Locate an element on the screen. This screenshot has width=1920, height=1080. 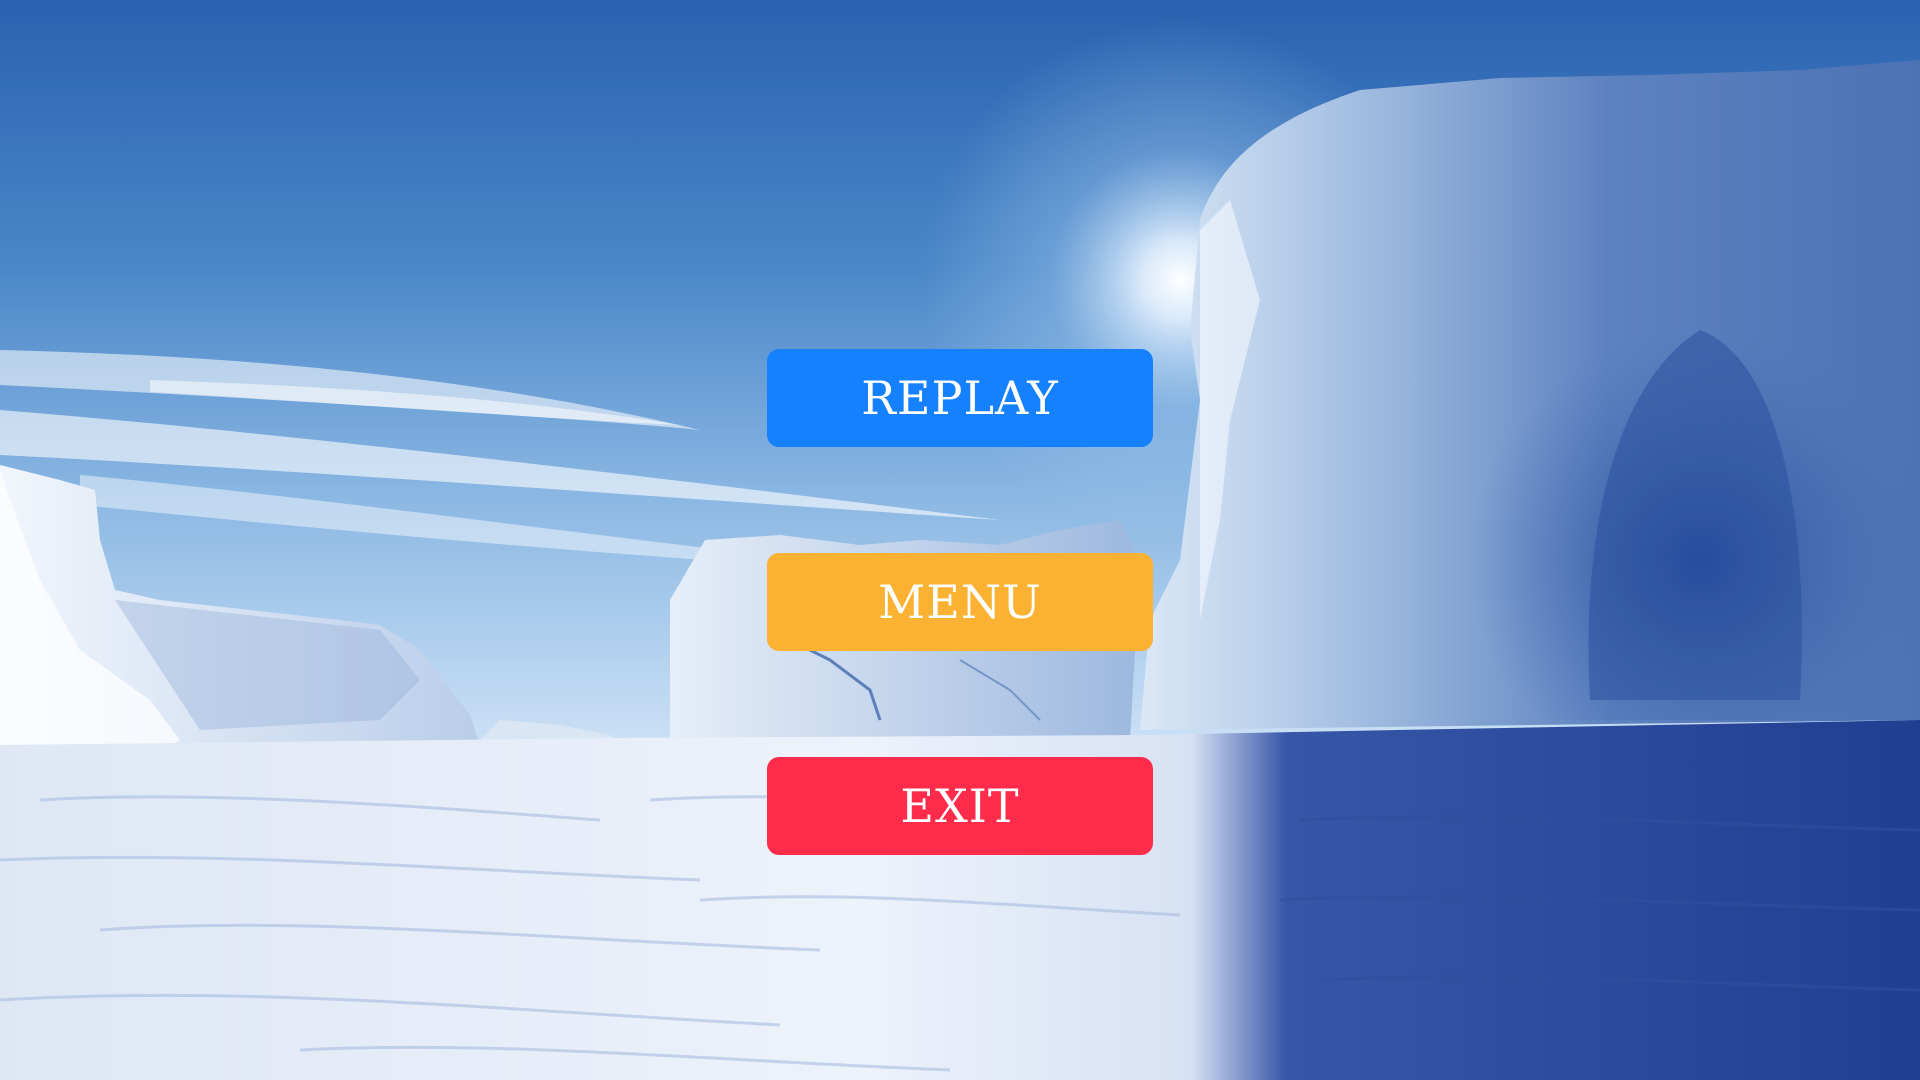
exit-button: EXIT is located at coordinates (960, 806).